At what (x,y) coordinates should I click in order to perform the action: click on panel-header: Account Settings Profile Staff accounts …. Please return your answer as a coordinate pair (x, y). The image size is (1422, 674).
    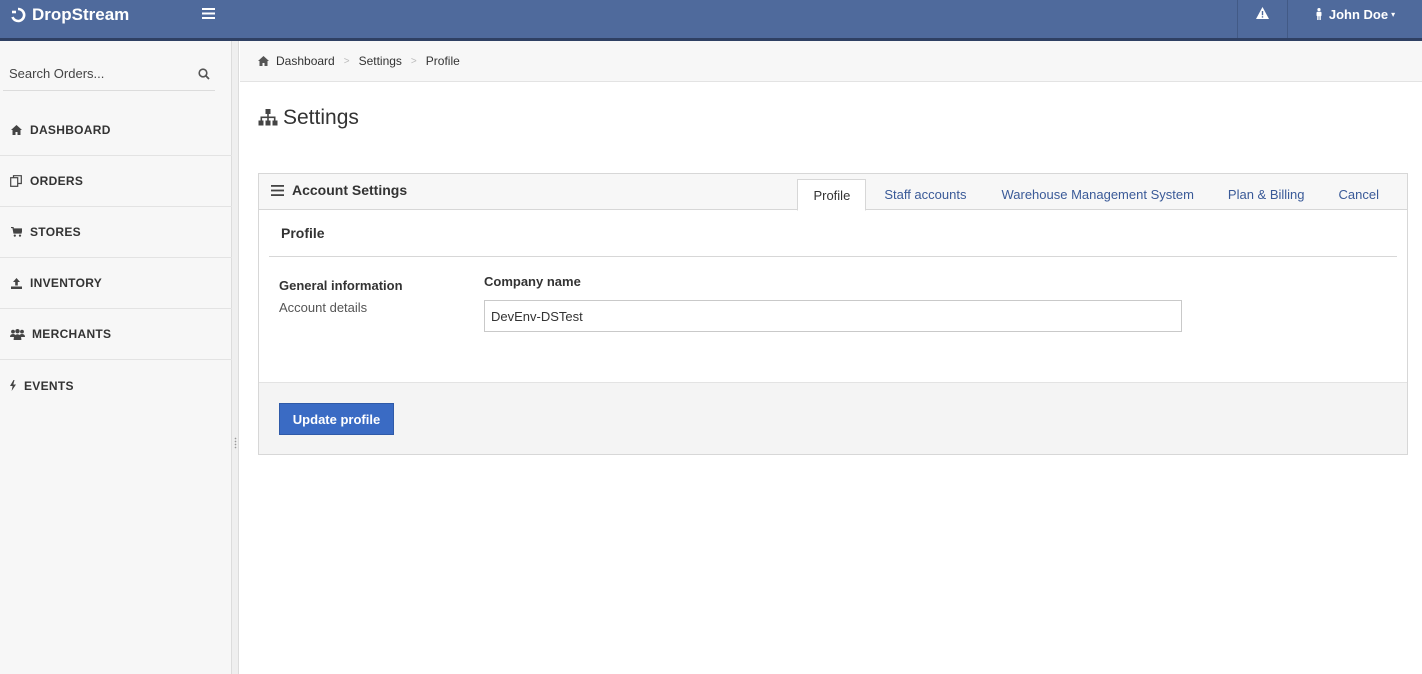
    Looking at the image, I should click on (833, 192).